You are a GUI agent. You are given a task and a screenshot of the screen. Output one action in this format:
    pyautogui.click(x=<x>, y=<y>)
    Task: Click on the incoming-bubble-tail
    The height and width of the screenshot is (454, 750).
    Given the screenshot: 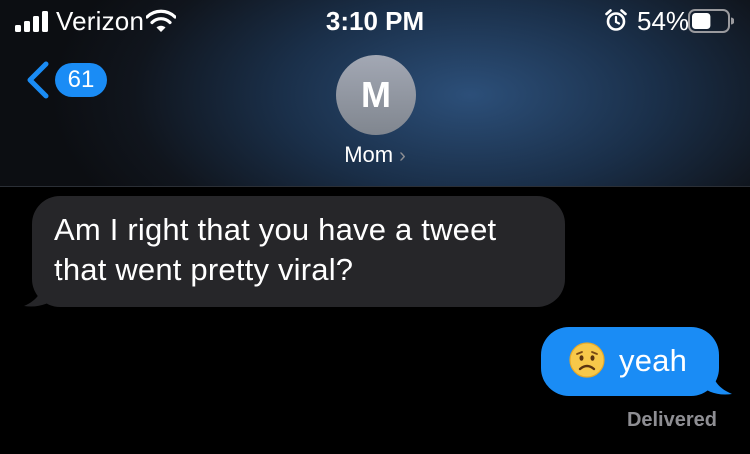 What is the action you would take?
    pyautogui.click(x=41, y=291)
    